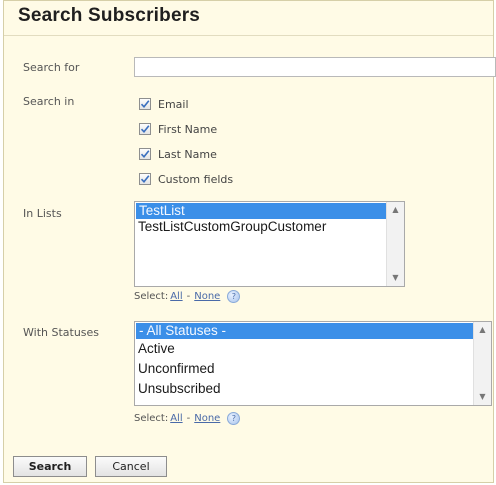  I want to click on cancel-button: Cancel, so click(131, 466).